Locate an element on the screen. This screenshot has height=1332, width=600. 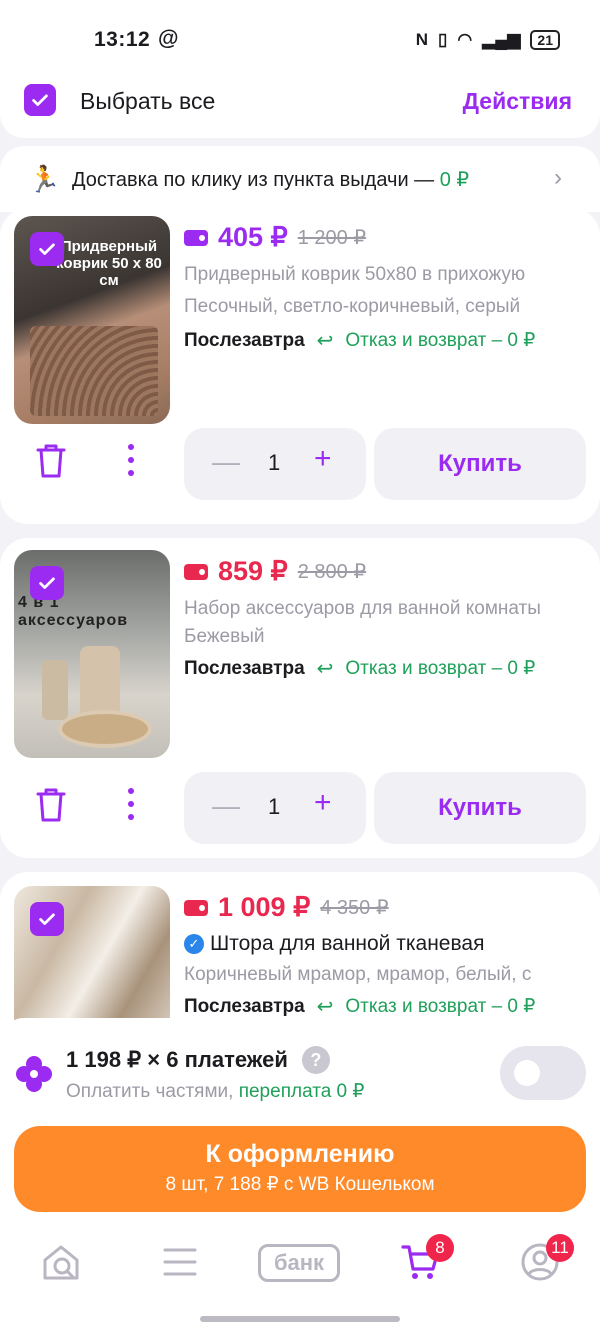
bank-tab: банк is located at coordinates (299, 1263).